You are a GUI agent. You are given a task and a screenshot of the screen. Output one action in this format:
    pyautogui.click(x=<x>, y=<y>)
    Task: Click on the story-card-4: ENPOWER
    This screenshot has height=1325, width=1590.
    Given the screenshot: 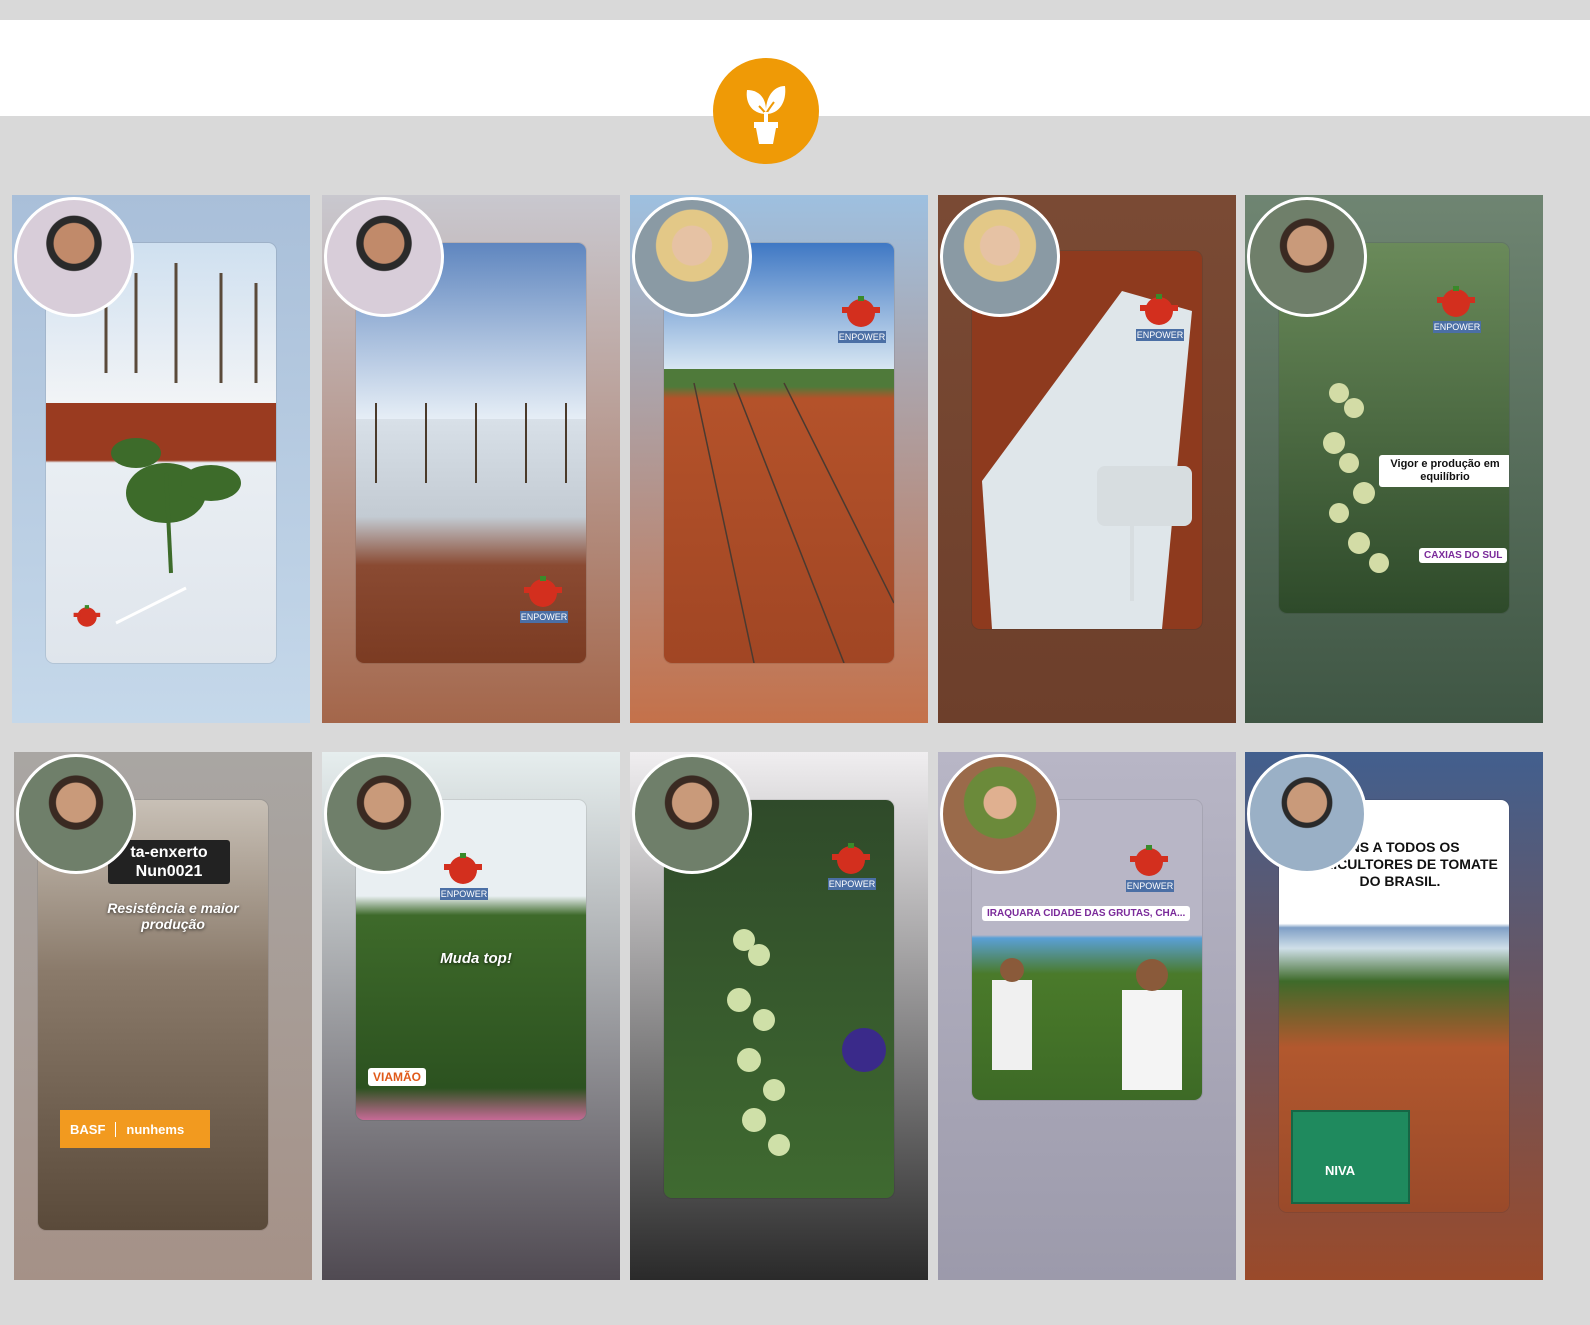 What is the action you would take?
    pyautogui.click(x=1087, y=459)
    